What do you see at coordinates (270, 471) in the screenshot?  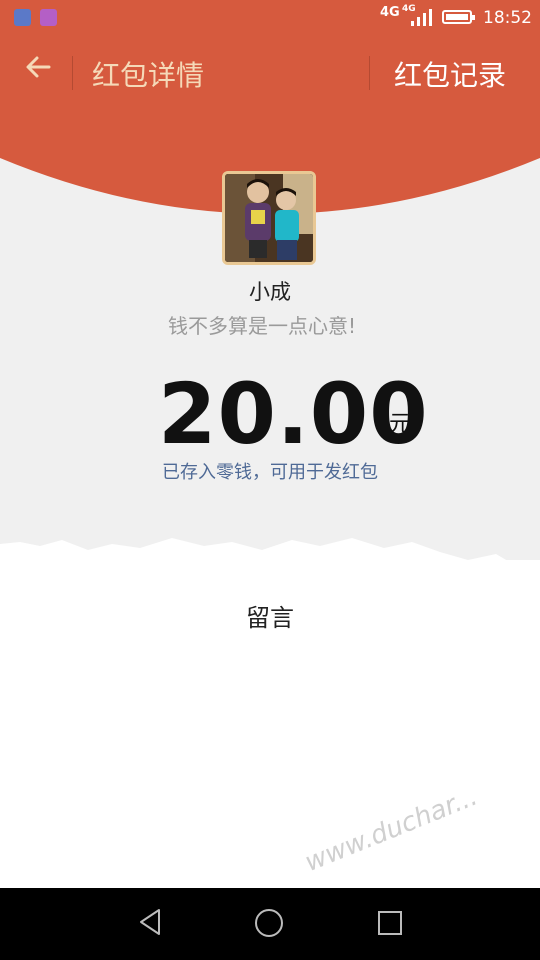 I see `wallet-note-link: 已存入零钱，可用于发红包` at bounding box center [270, 471].